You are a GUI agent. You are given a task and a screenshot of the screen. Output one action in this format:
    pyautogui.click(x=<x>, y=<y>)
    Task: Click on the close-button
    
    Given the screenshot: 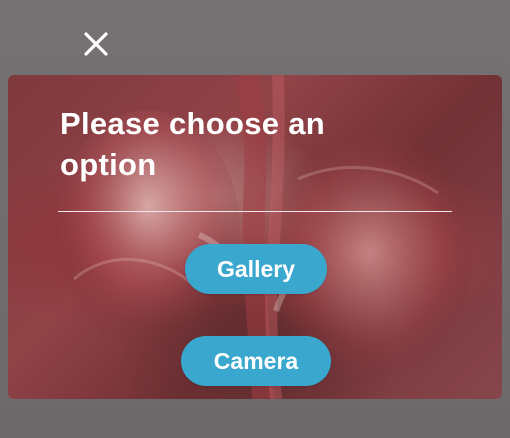 What is the action you would take?
    pyautogui.click(x=96, y=44)
    